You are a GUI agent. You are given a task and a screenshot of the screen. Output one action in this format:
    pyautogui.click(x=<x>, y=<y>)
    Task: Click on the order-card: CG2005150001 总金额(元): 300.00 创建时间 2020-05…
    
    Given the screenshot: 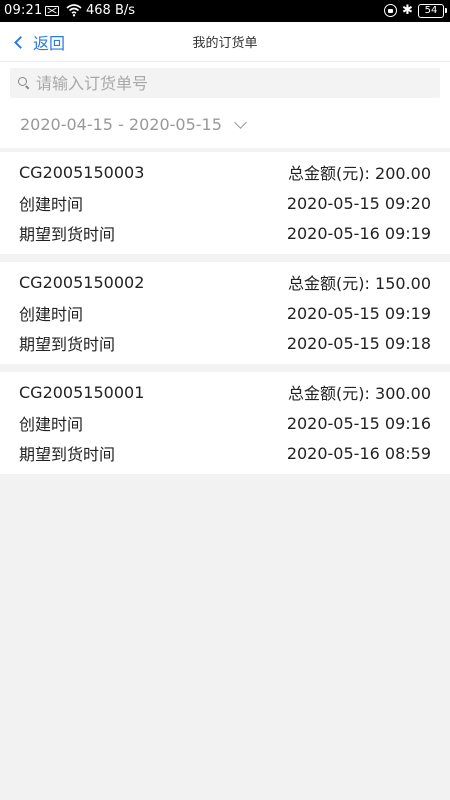 What is the action you would take?
    pyautogui.click(x=225, y=423)
    